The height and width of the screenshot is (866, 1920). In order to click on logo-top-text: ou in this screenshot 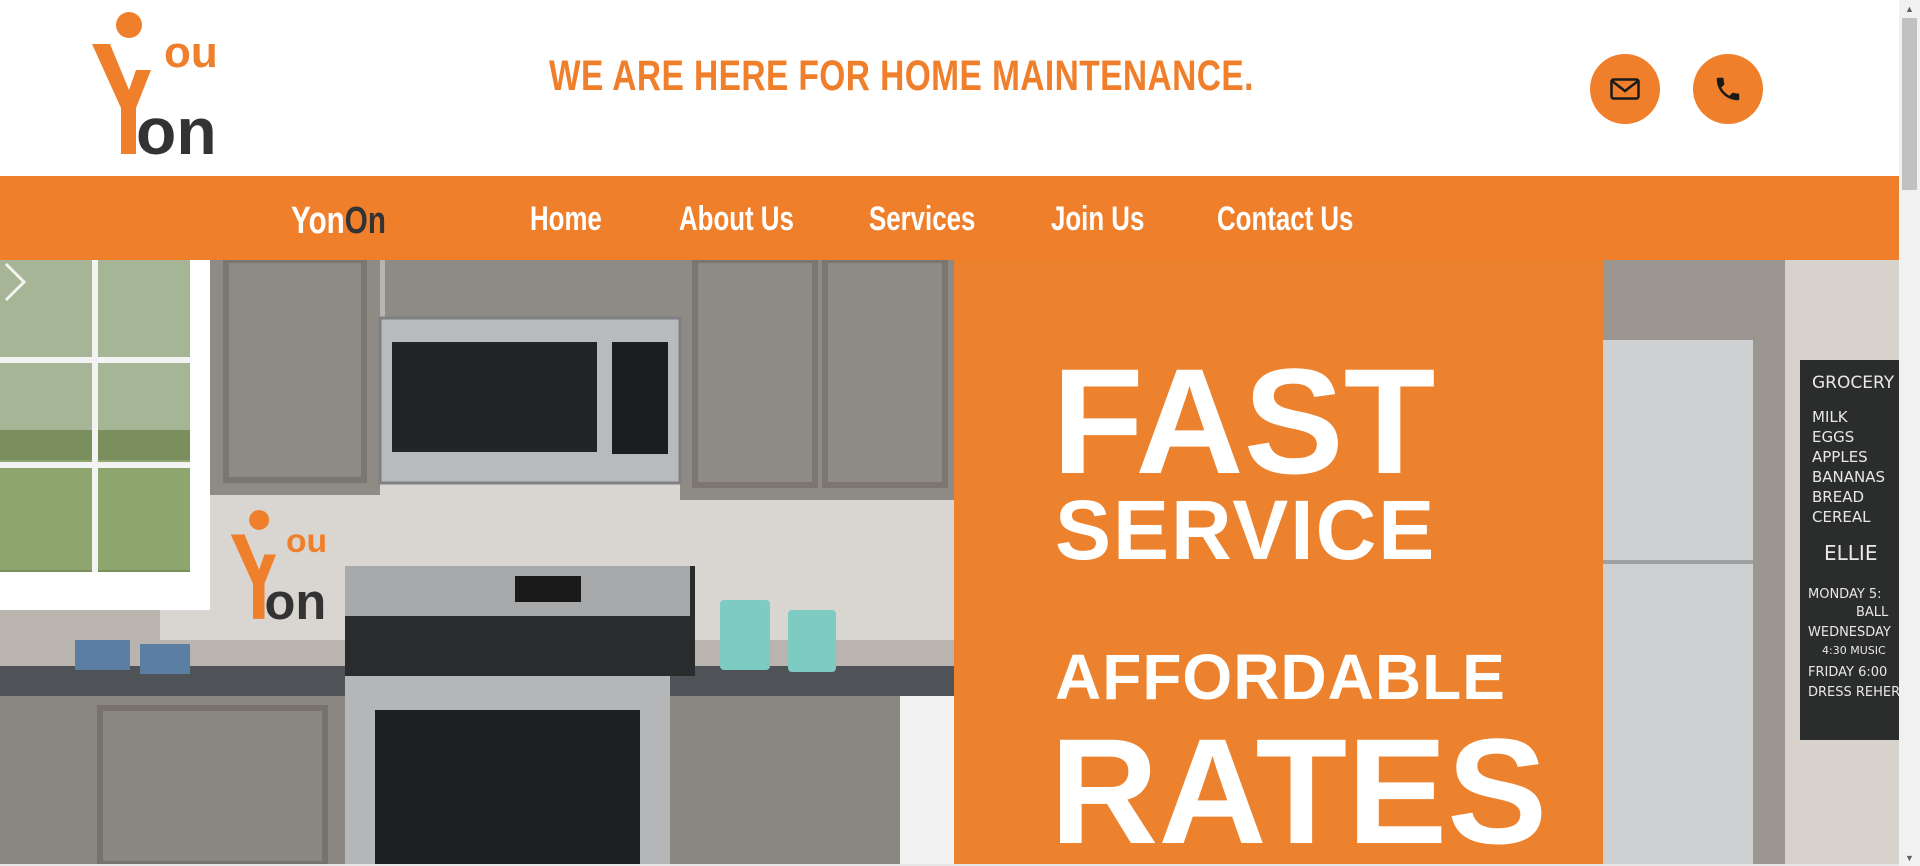, I will do `click(191, 52)`.